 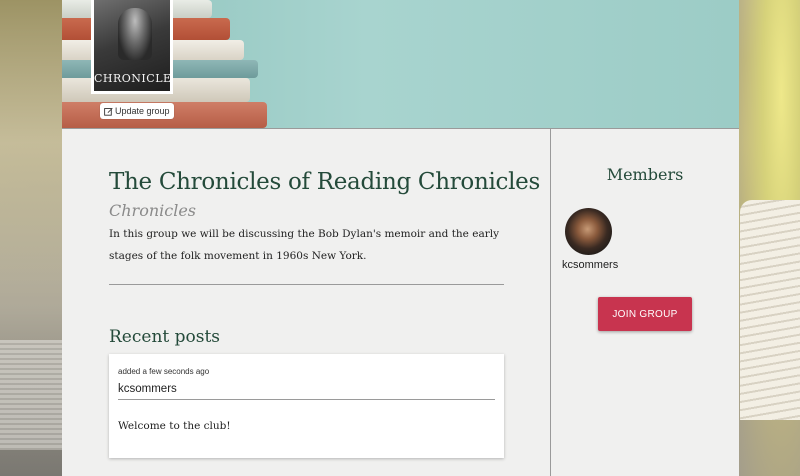 What do you see at coordinates (31, 238) in the screenshot?
I see `background-left-books` at bounding box center [31, 238].